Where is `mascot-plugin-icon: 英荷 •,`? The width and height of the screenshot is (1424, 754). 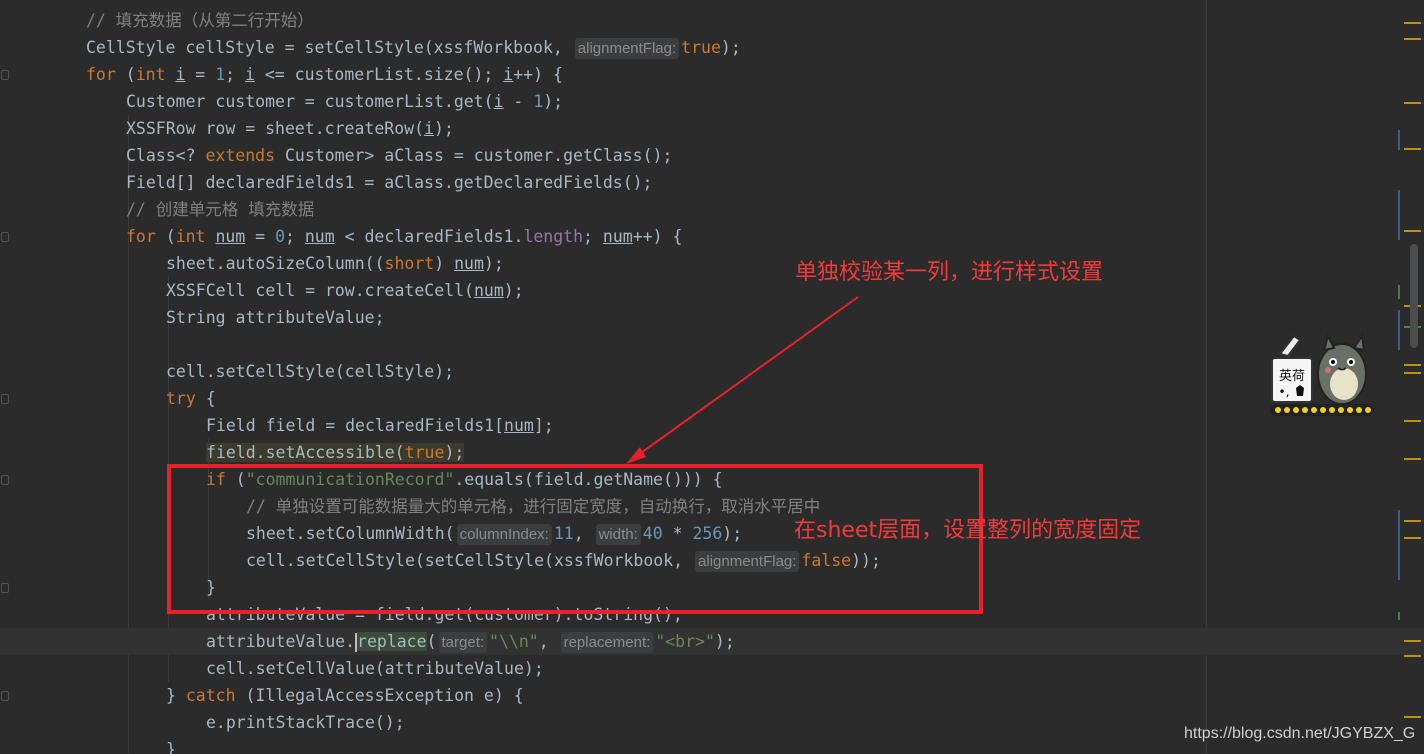 mascot-plugin-icon: 英荷 •, is located at coordinates (1321, 376).